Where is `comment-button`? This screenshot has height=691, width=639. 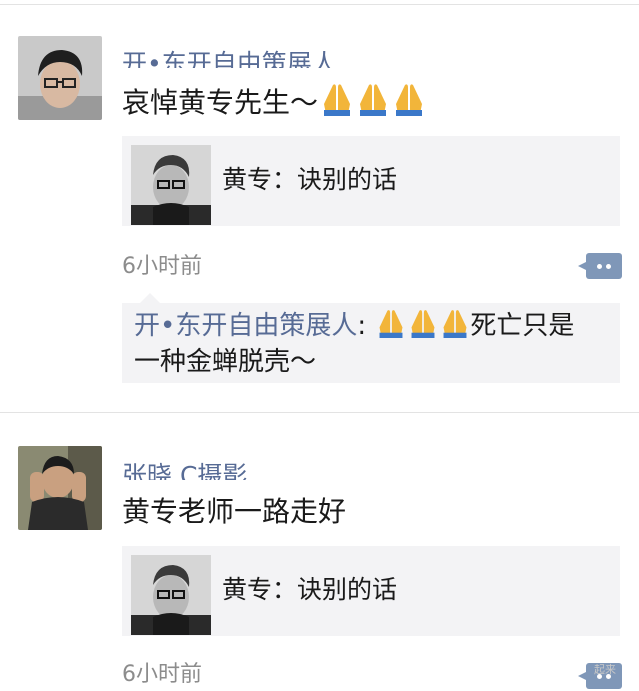
comment-button is located at coordinates (600, 266).